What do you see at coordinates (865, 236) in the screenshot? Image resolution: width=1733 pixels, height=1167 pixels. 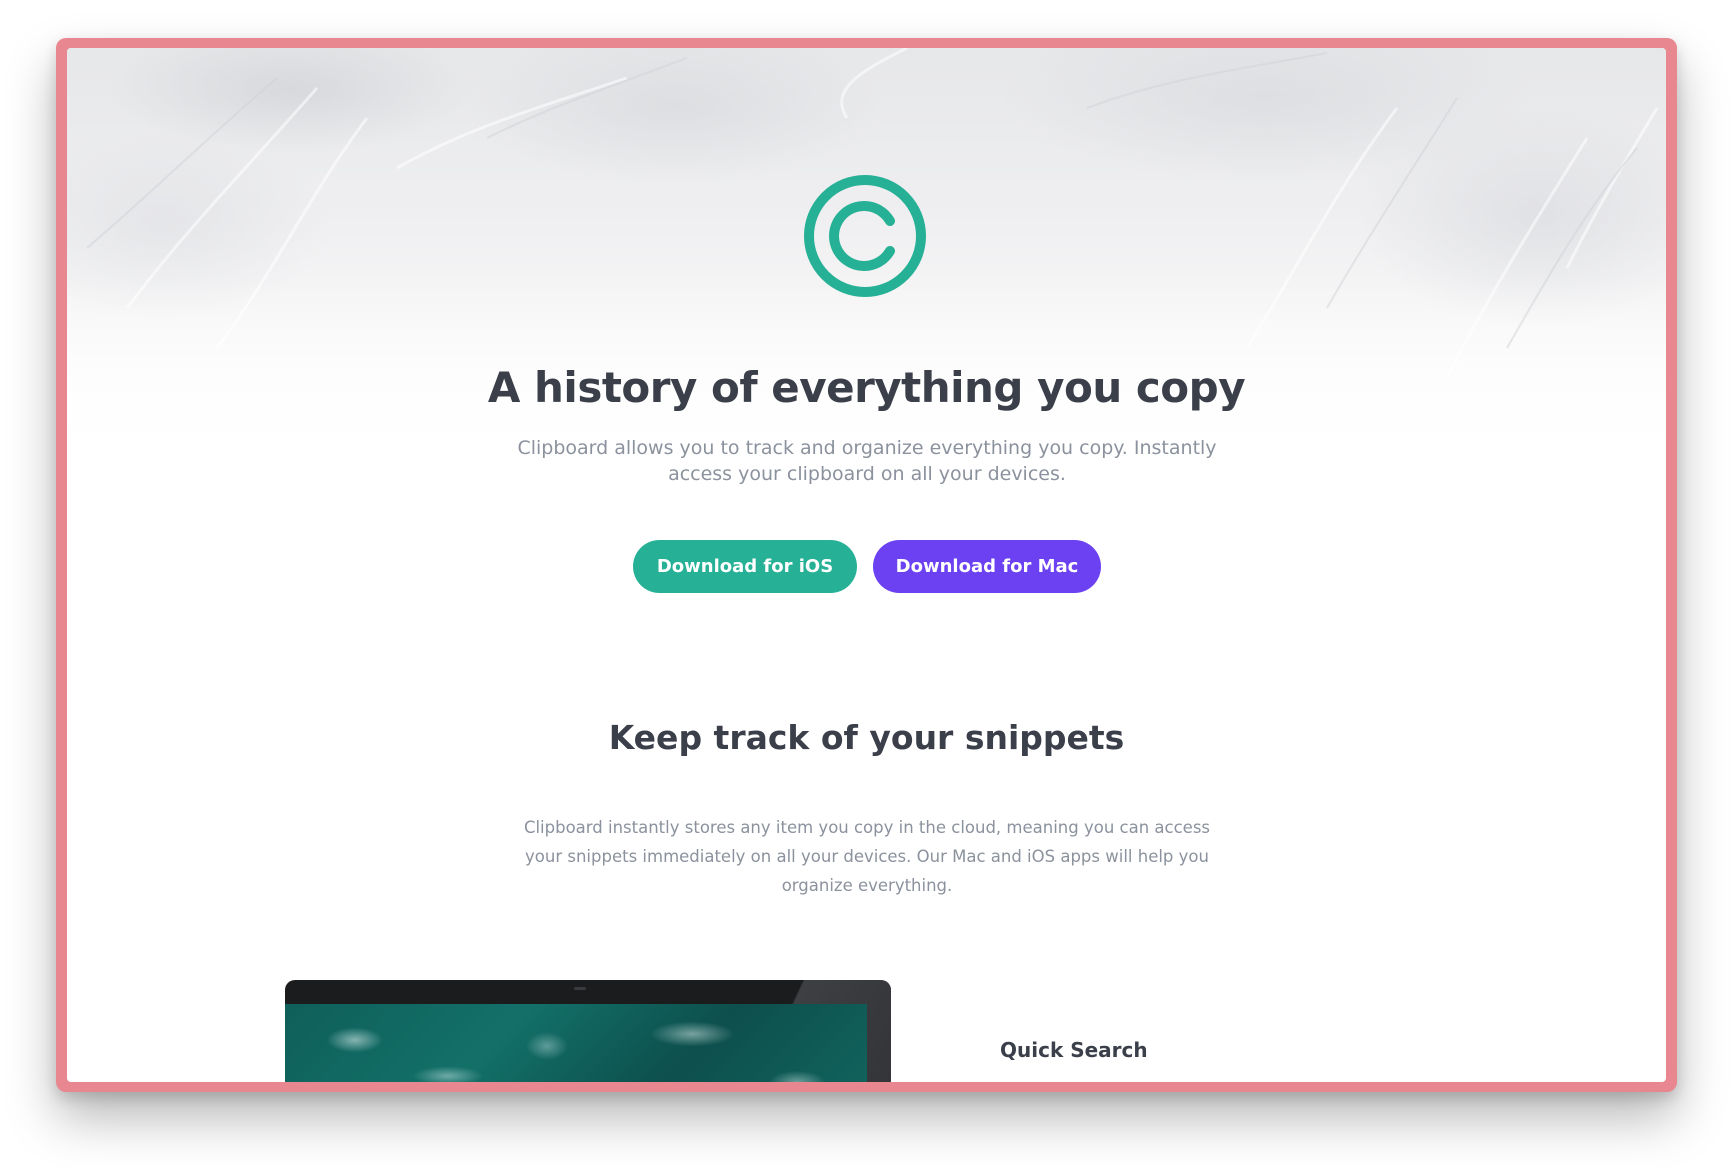 I see `copyright-circle-icon` at bounding box center [865, 236].